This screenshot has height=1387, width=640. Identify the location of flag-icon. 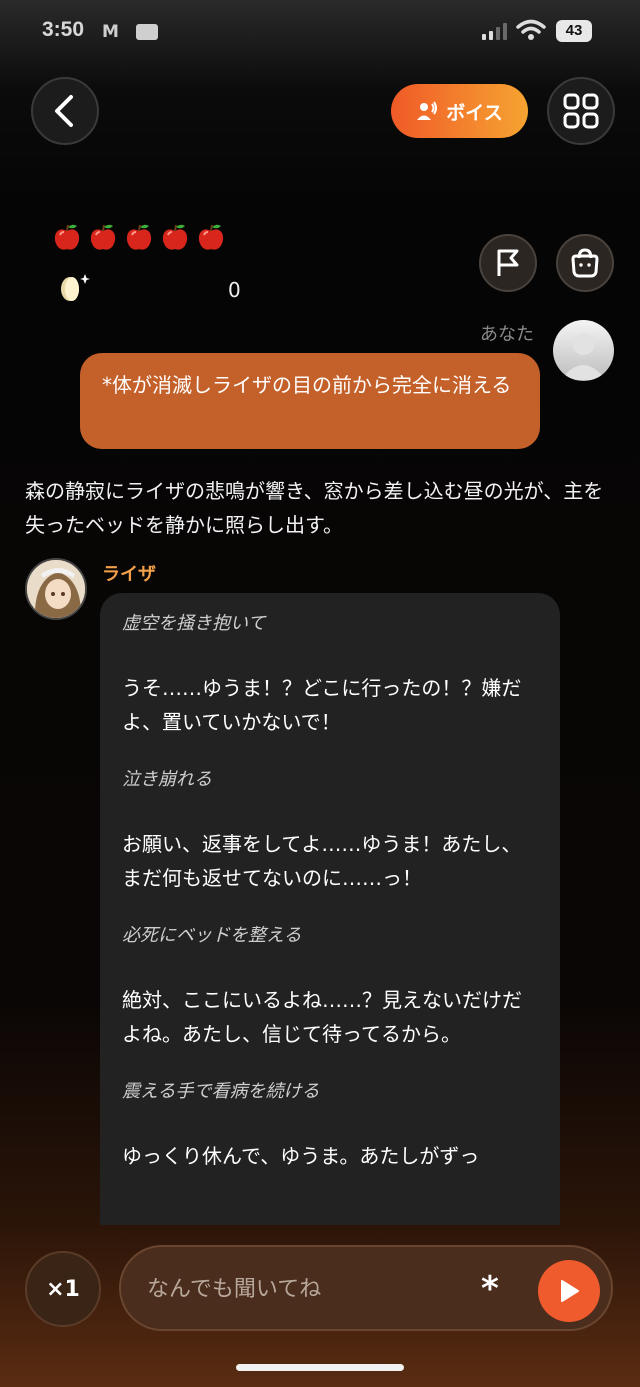
(508, 262).